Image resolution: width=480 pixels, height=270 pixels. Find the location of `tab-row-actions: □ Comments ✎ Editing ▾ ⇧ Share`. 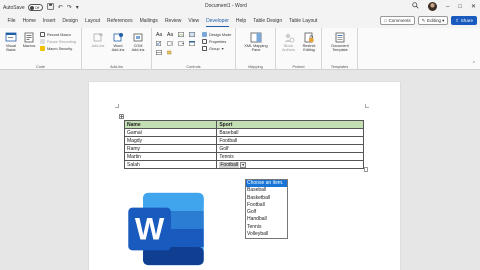

tab-row-actions: □ Comments ✎ Editing ▾ ⇧ Share is located at coordinates (428, 20).